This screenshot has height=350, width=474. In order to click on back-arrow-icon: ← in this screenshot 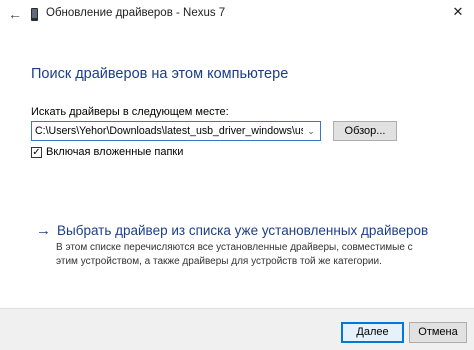, I will do `click(15, 14)`.